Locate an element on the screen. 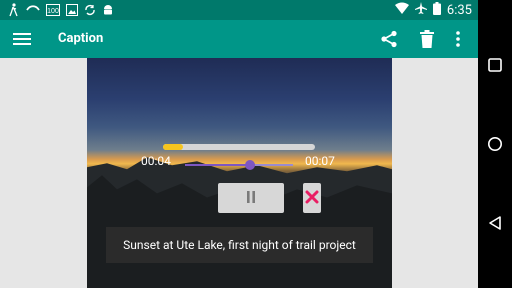 This screenshot has width=512, height=288. hiking-icon is located at coordinates (14, 10).